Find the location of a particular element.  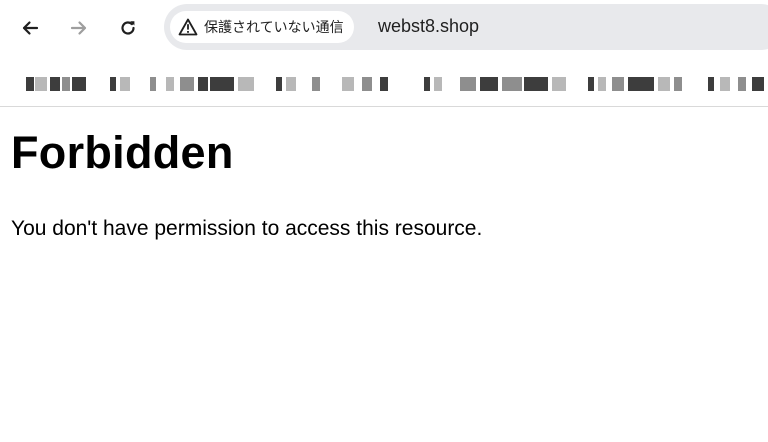

bookmarks-bar is located at coordinates (384, 84).